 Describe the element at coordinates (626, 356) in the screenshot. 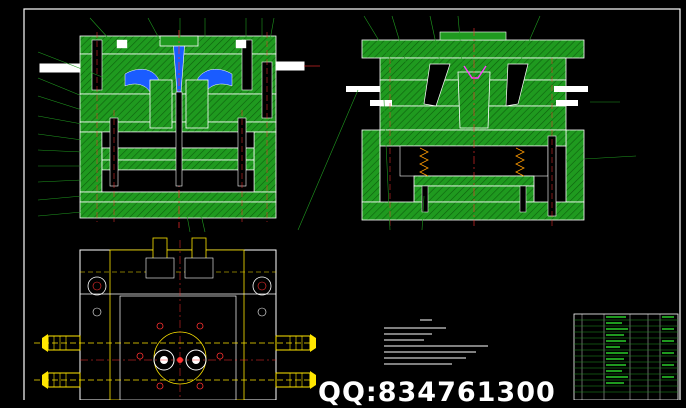

I see `bill-of-materials-table` at that location.